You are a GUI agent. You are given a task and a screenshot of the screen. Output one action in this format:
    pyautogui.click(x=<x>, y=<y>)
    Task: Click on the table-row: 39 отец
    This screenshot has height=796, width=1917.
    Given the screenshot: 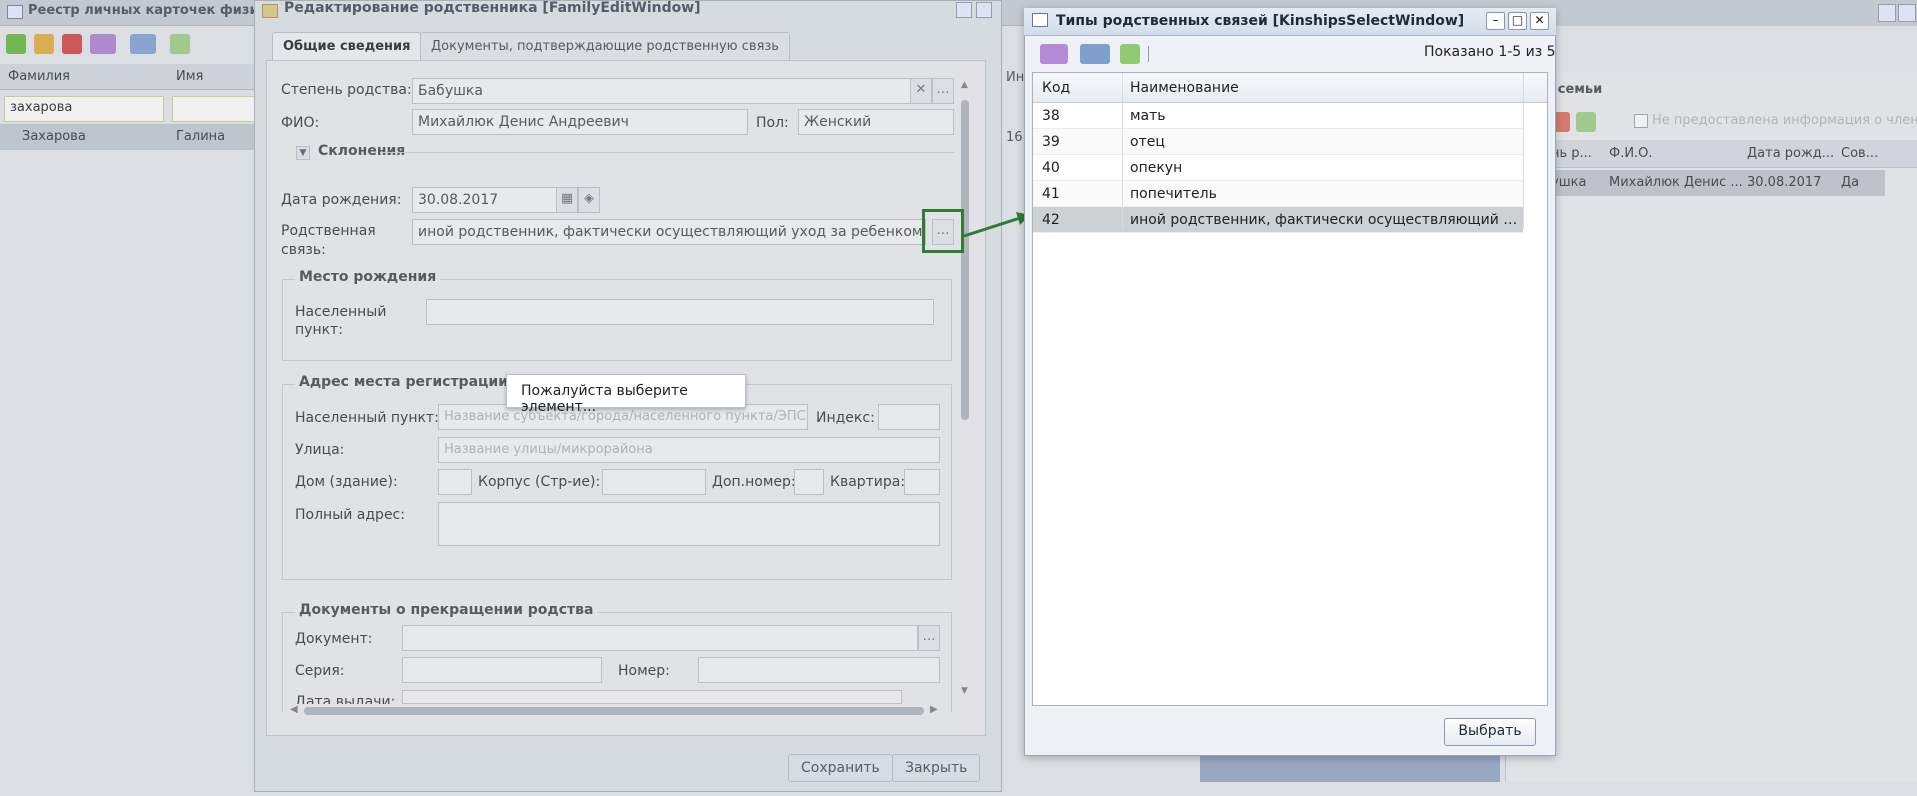 What is the action you would take?
    pyautogui.click(x=1278, y=142)
    